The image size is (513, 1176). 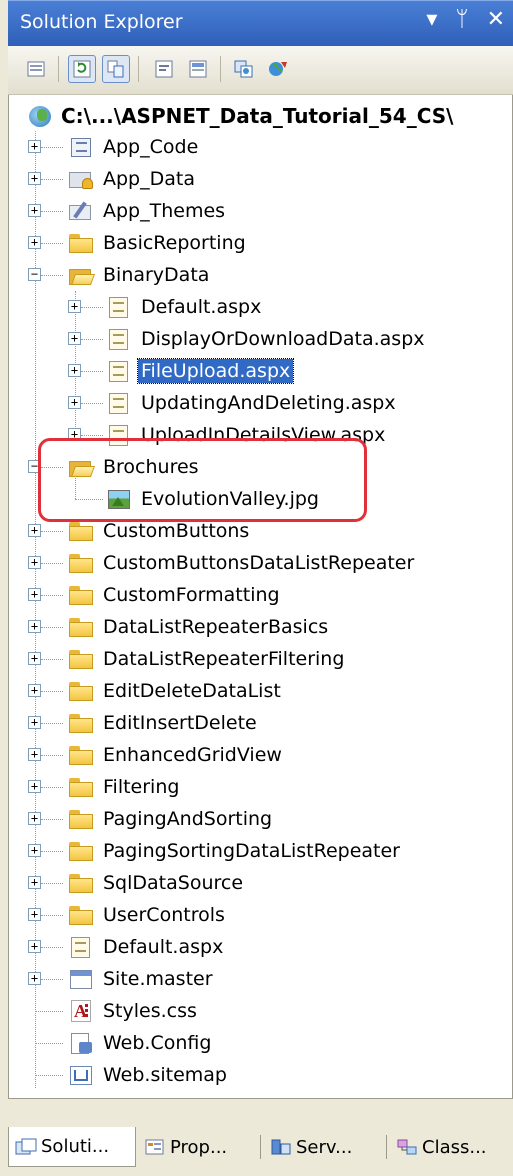 I want to click on tree-item-datalistrepeaterfiltering: + DataListRepeaterFiltering, so click(x=187, y=659).